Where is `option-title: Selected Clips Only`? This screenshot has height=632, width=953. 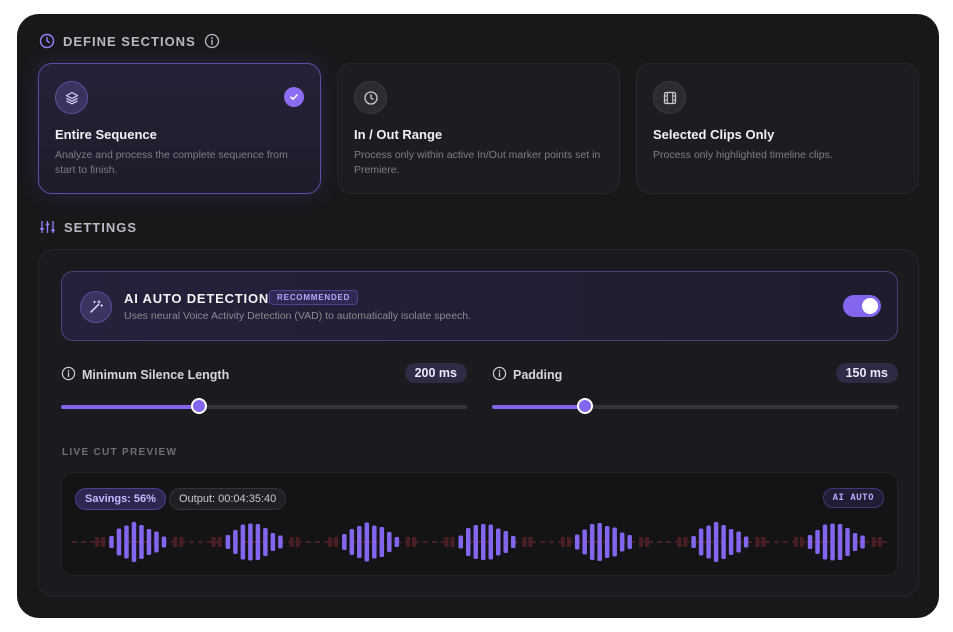 option-title: Selected Clips Only is located at coordinates (714, 134).